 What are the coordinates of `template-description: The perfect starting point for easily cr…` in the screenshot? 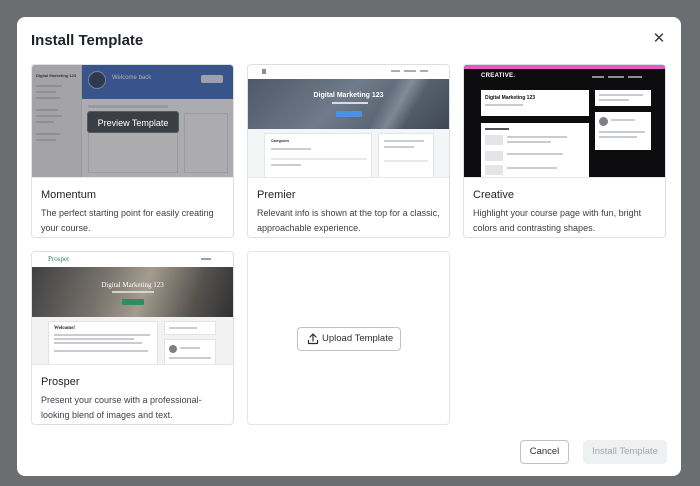 It's located at (127, 220).